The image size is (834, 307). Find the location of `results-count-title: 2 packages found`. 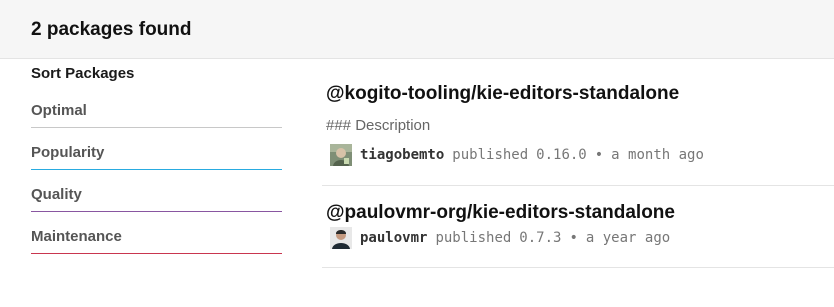

results-count-title: 2 packages found is located at coordinates (111, 29).